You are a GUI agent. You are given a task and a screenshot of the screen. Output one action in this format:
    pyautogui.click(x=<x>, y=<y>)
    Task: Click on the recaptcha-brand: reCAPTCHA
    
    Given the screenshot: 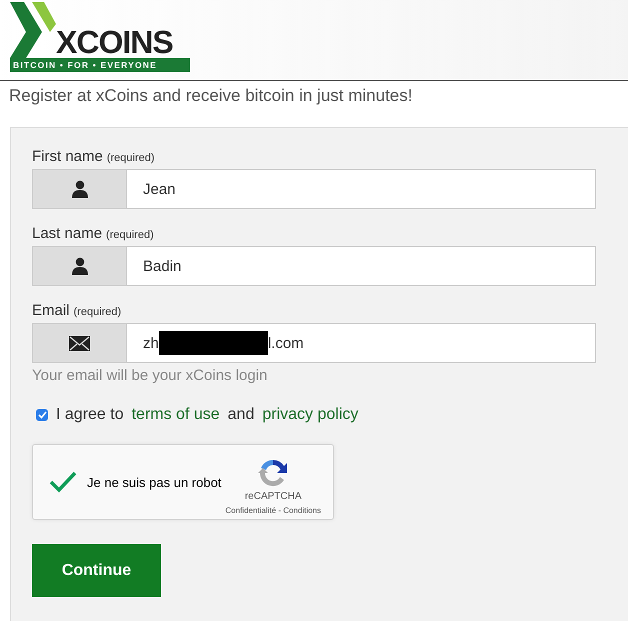 What is the action you would take?
    pyautogui.click(x=273, y=496)
    